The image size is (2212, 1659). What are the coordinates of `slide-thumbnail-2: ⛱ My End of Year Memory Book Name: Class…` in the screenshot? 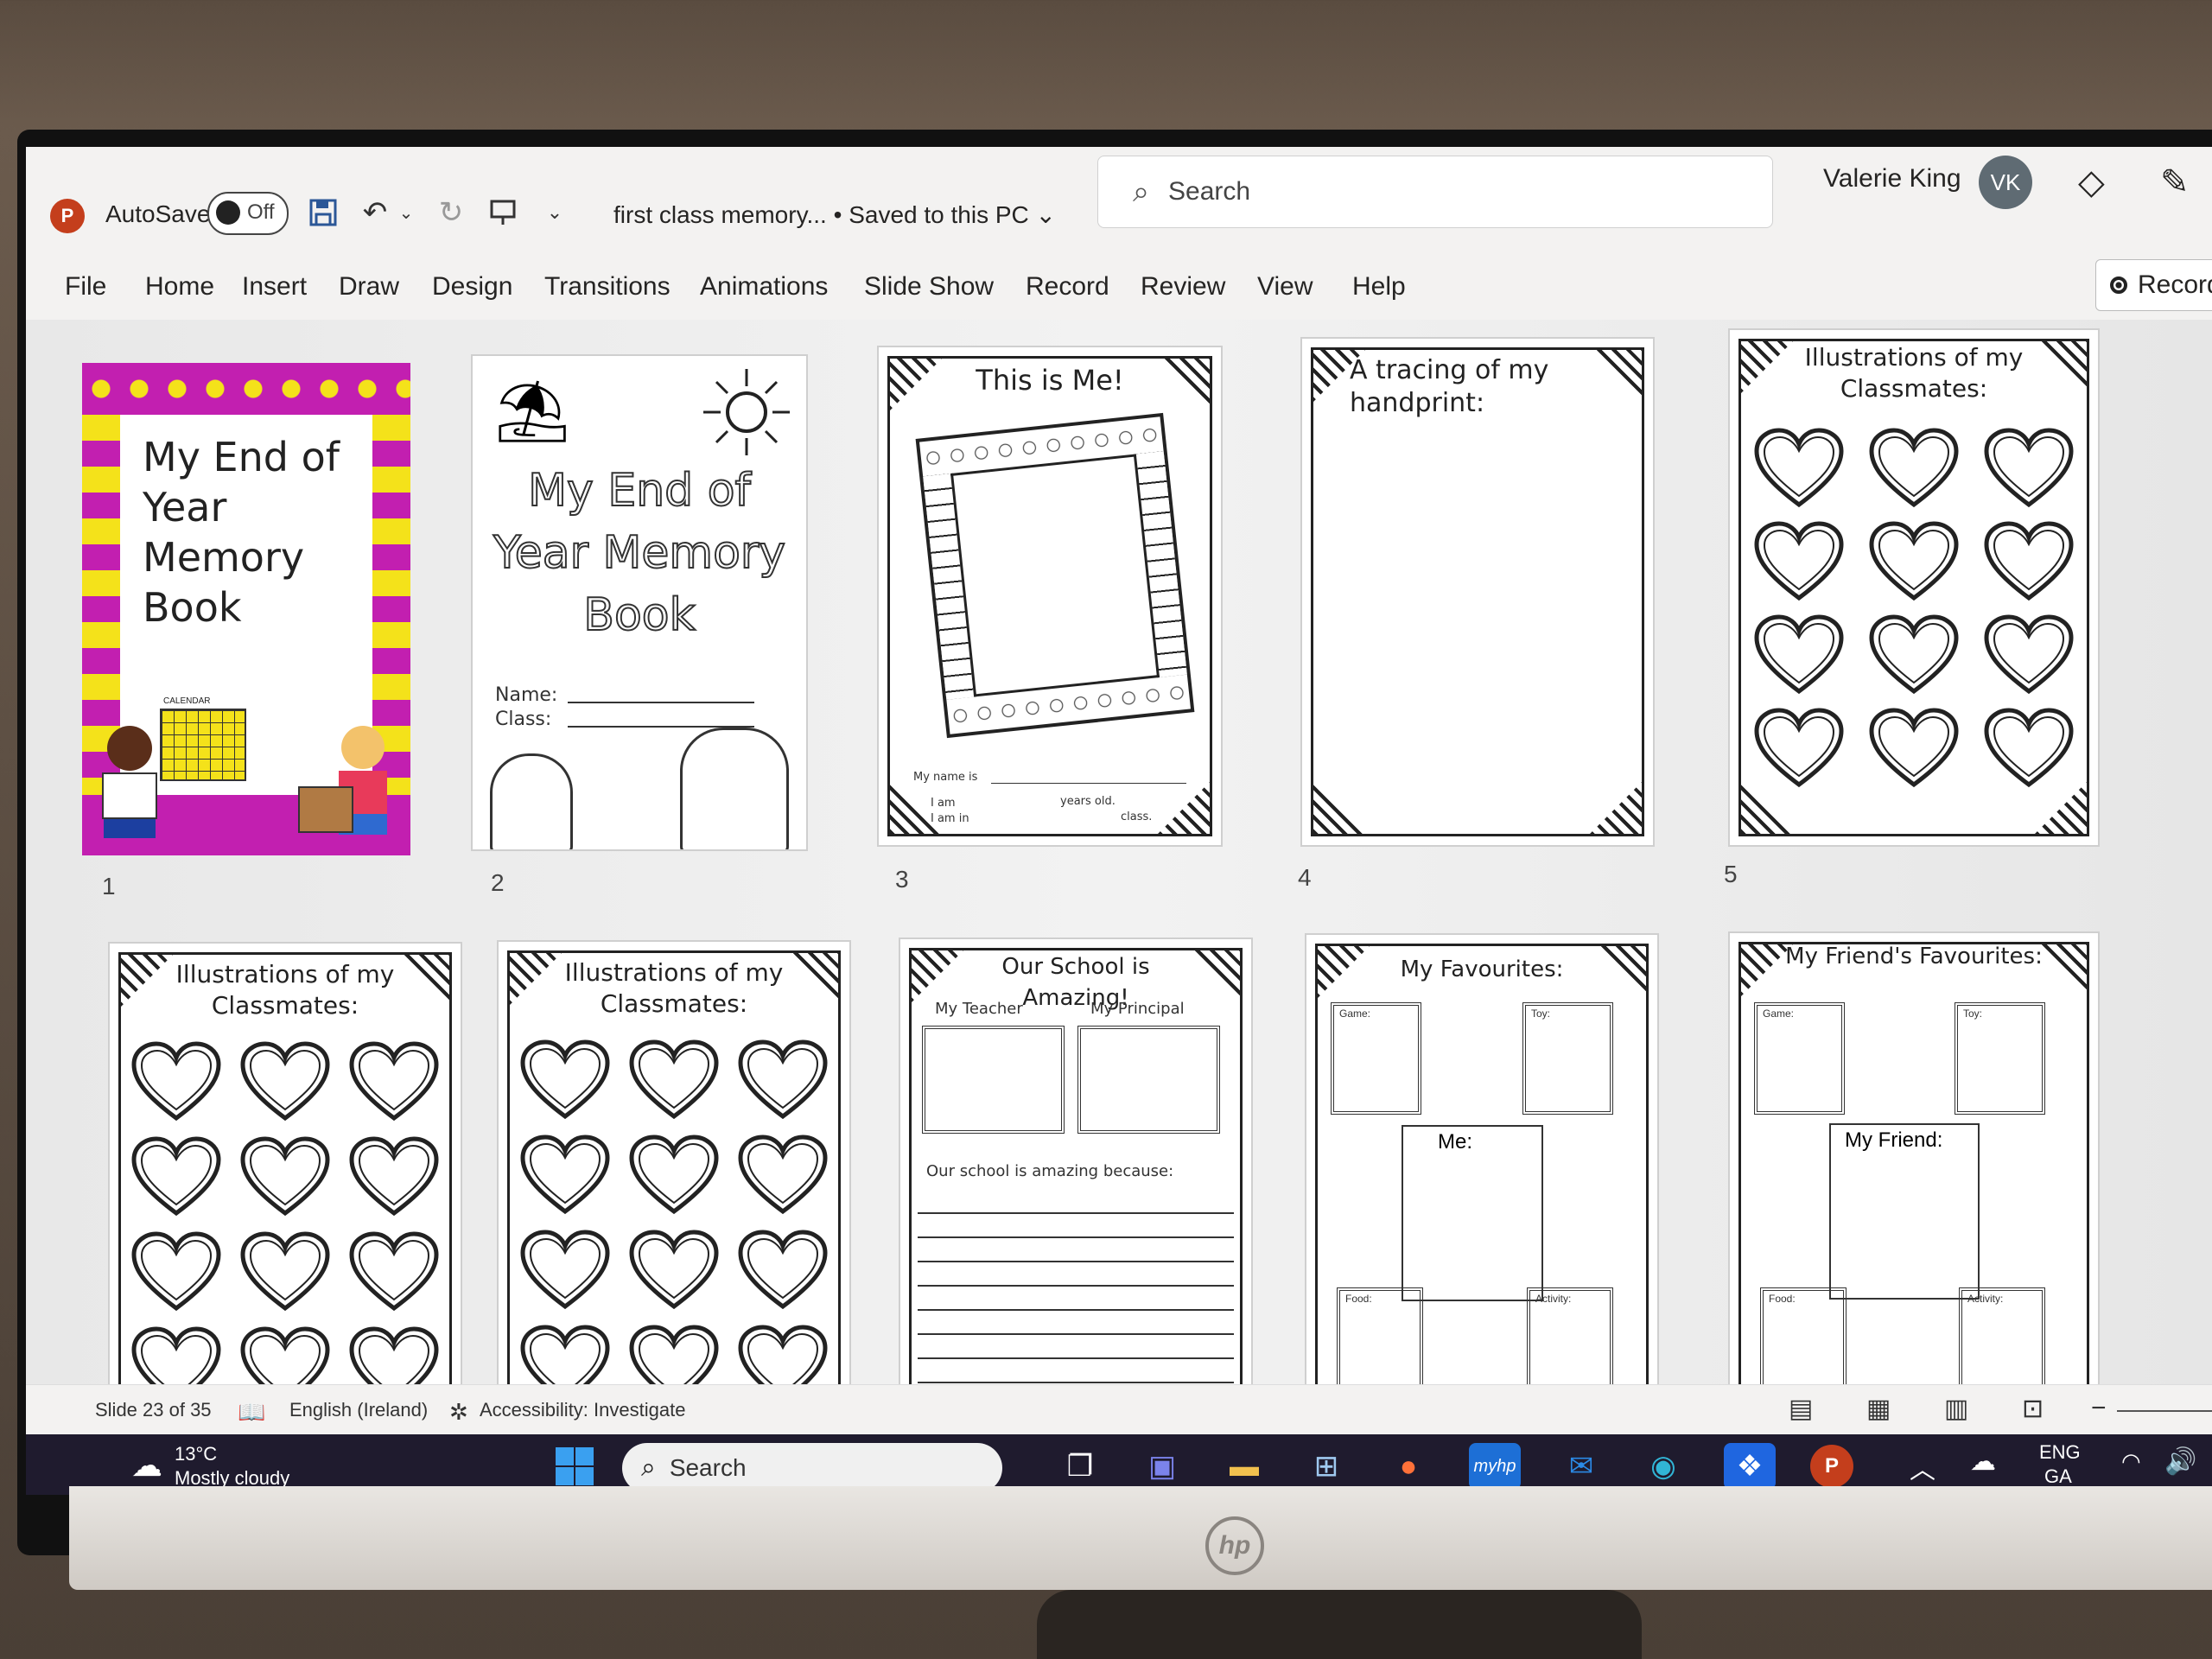 It's located at (639, 602).